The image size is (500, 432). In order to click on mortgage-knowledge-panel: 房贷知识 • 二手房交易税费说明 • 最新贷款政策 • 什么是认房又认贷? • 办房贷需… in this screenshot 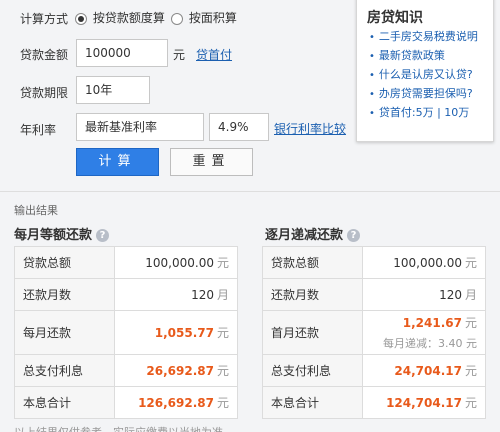, I will do `click(425, 71)`.